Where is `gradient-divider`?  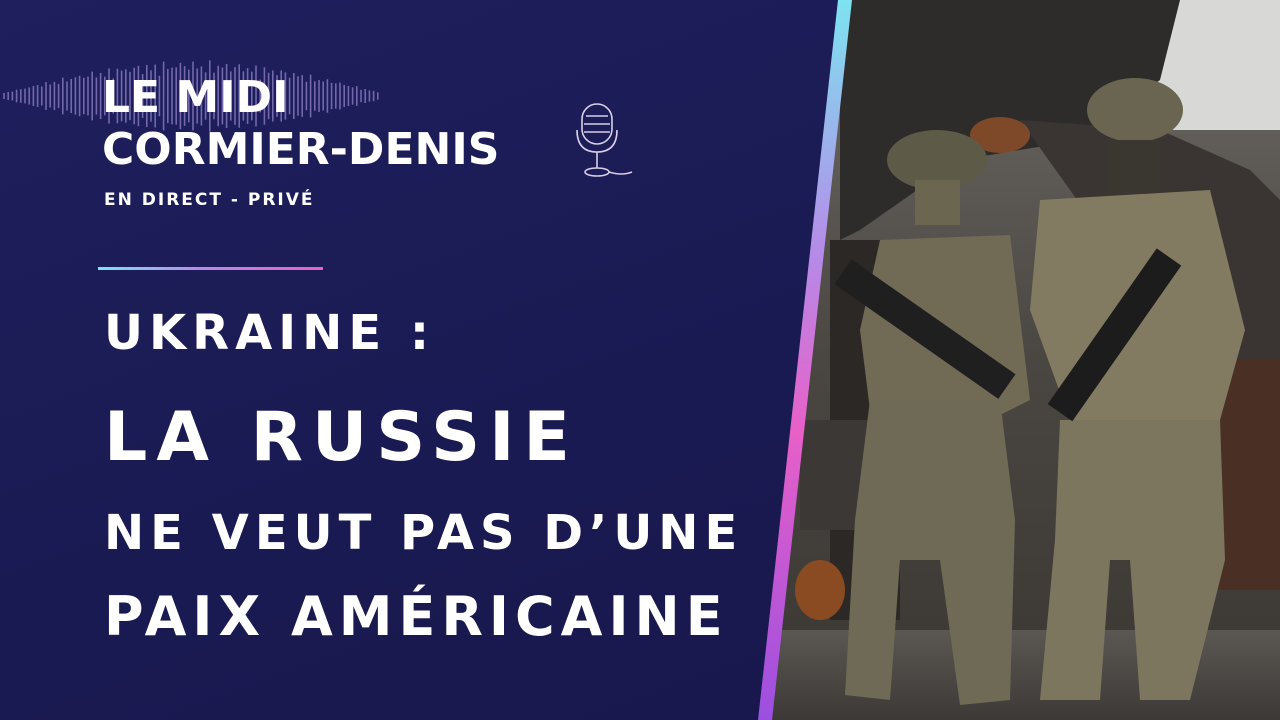
gradient-divider is located at coordinates (210, 268).